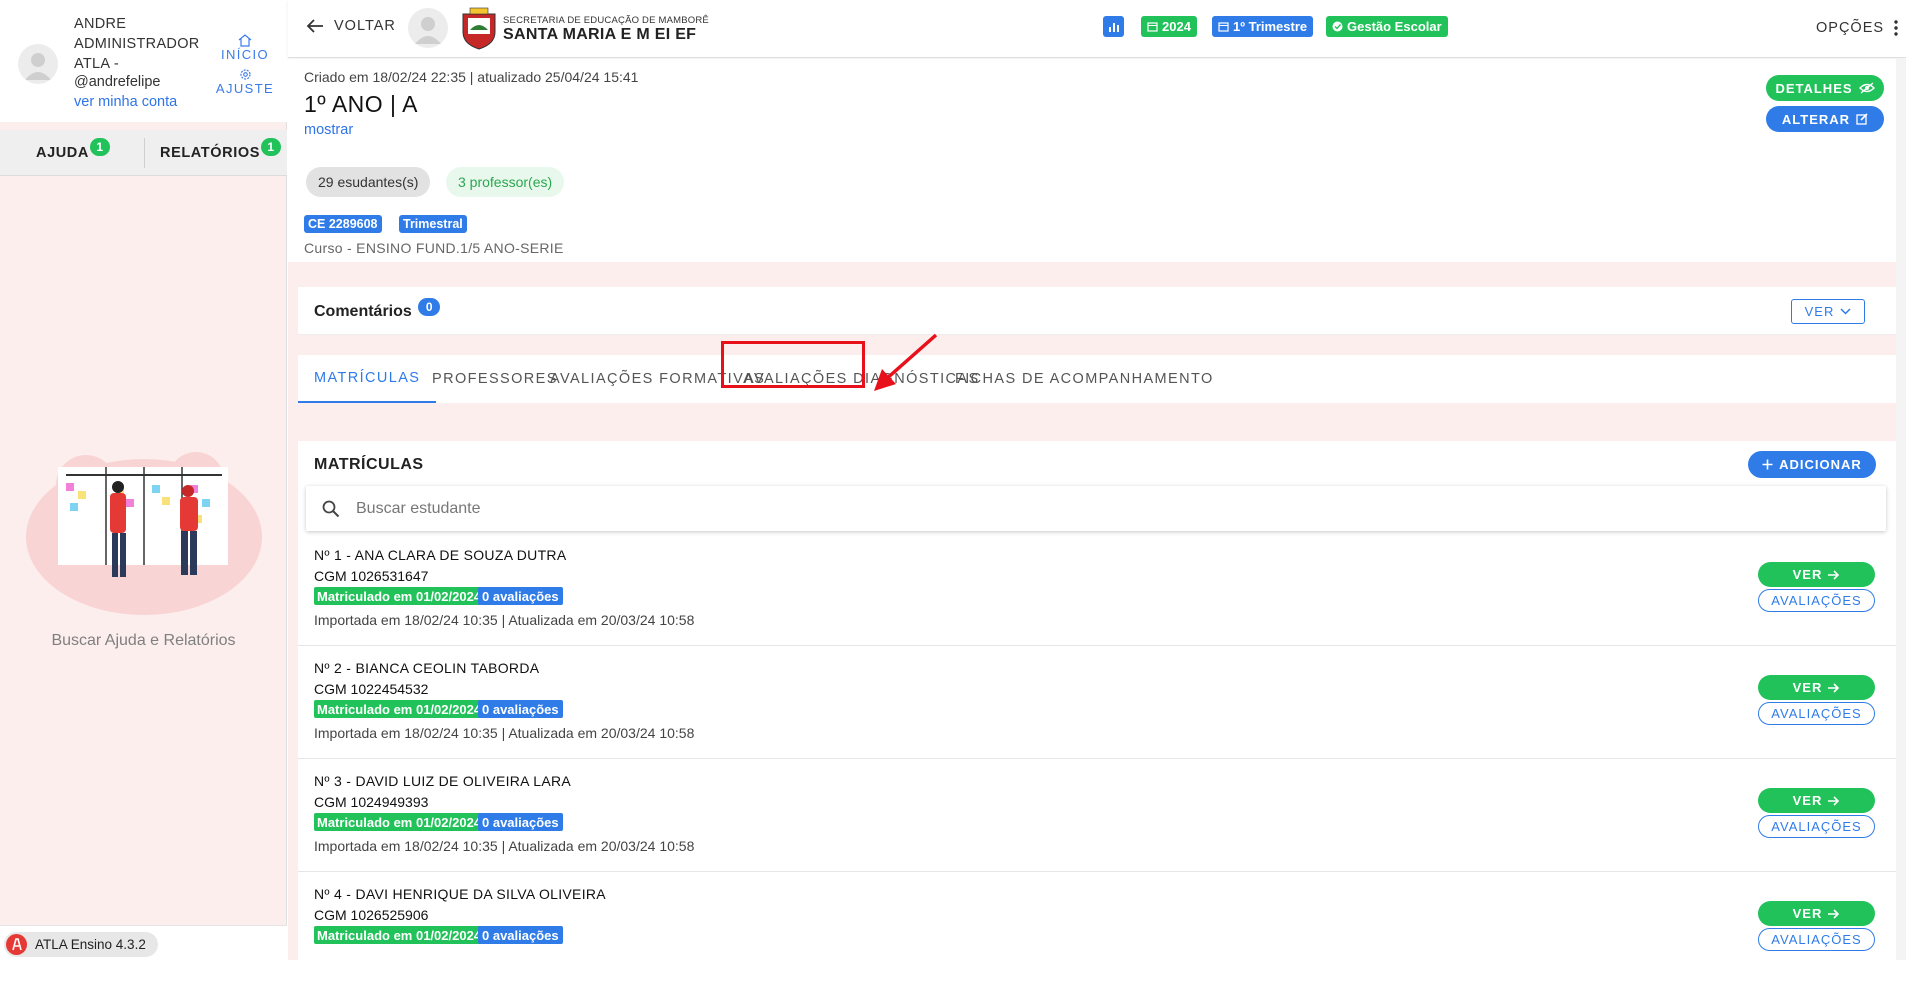  I want to click on school-avatar, so click(428, 28).